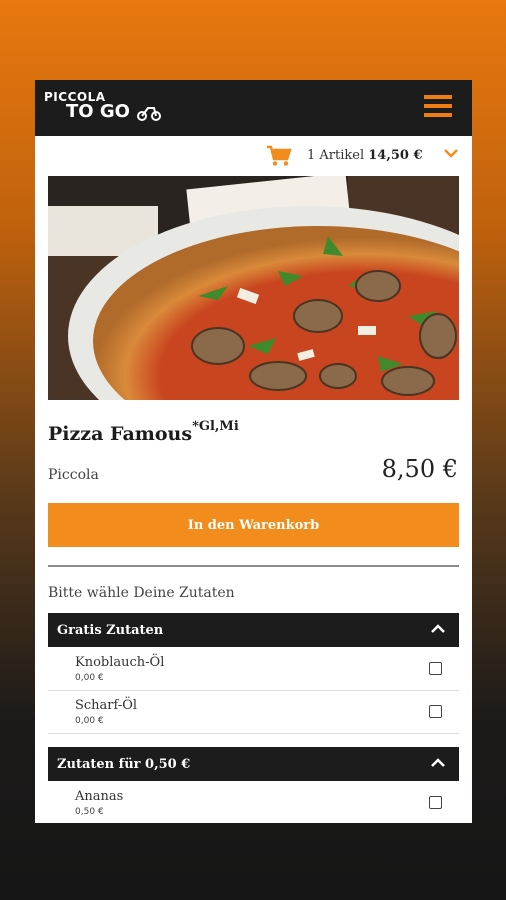 This screenshot has height=900, width=506. I want to click on cart-summary: 1 Artikel 14,50 €, so click(365, 155).